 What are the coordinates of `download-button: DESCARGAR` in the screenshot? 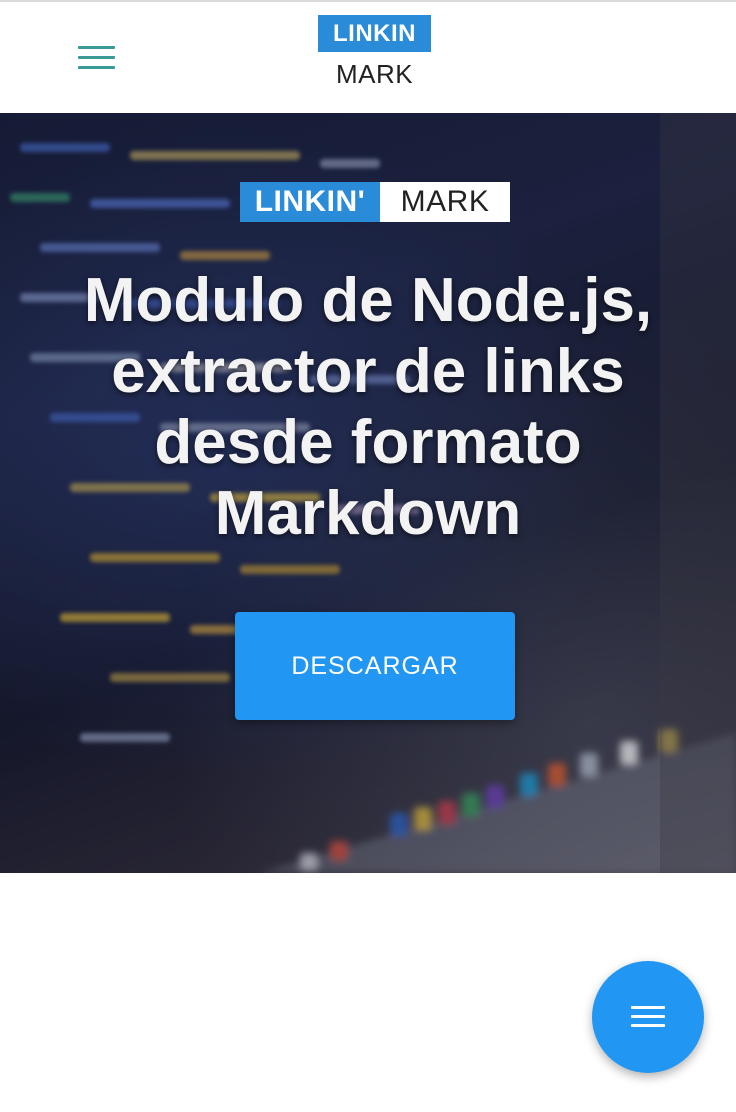 It's located at (375, 666).